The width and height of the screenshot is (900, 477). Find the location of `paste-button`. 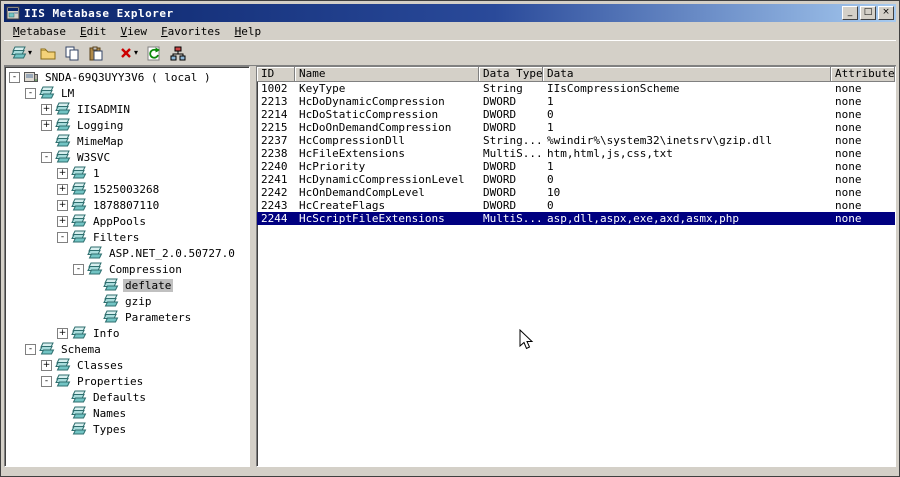

paste-button is located at coordinates (96, 53).